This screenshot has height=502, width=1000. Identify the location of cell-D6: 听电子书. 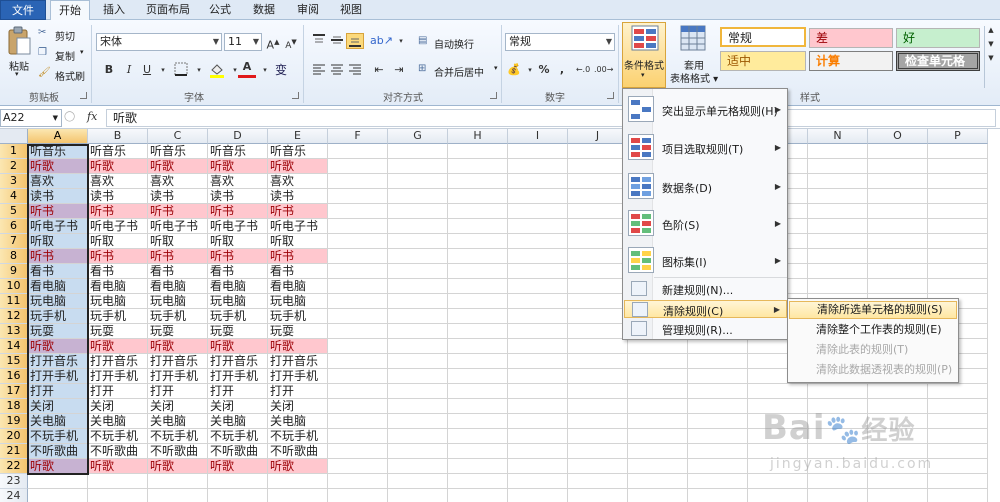
(238, 226).